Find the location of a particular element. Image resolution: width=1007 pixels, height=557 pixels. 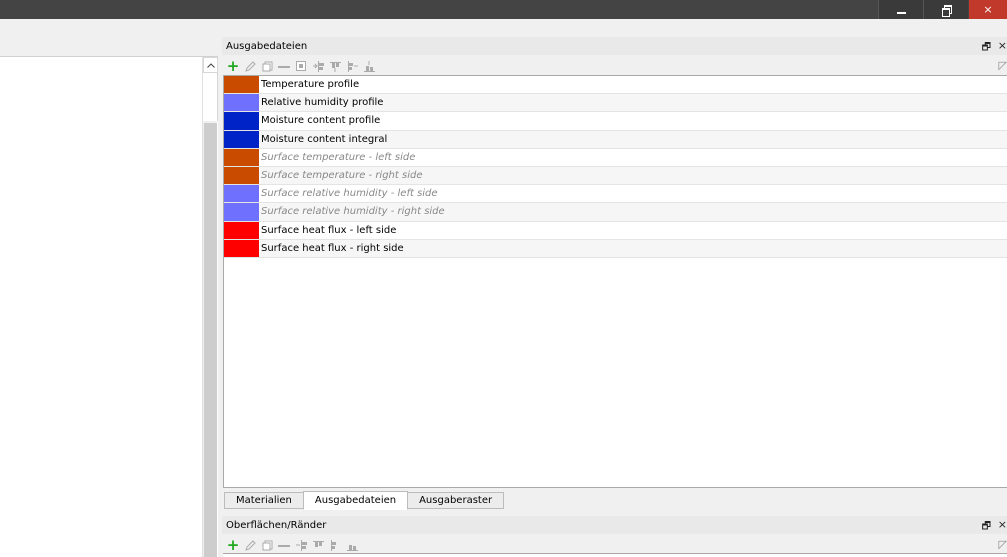

title-bar: × is located at coordinates (503, 9).